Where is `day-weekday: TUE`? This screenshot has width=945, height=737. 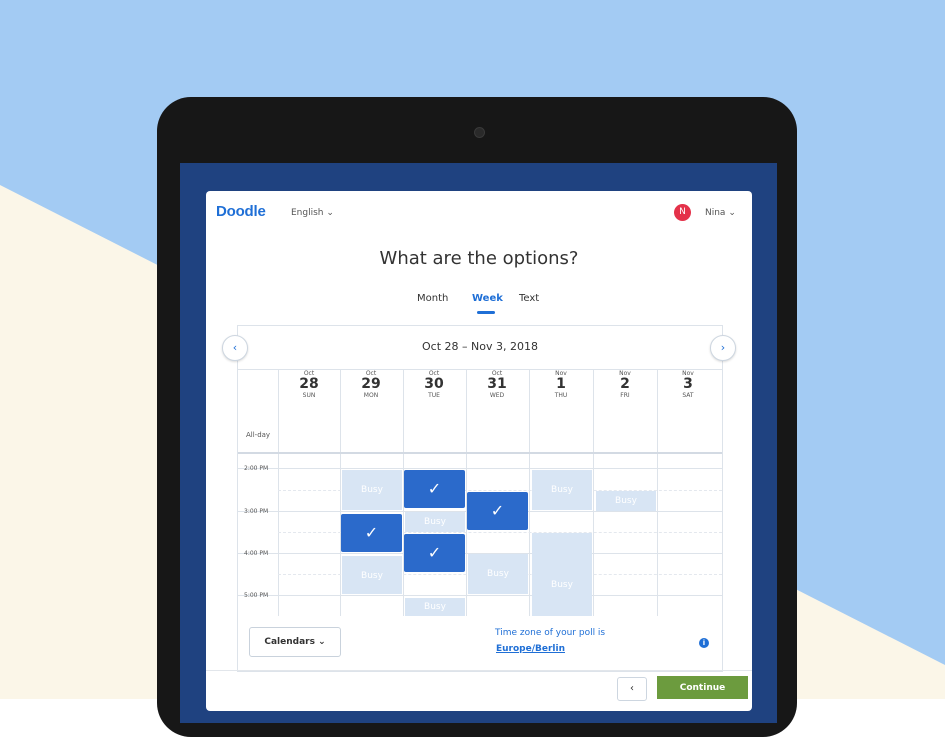
day-weekday: TUE is located at coordinates (434, 395).